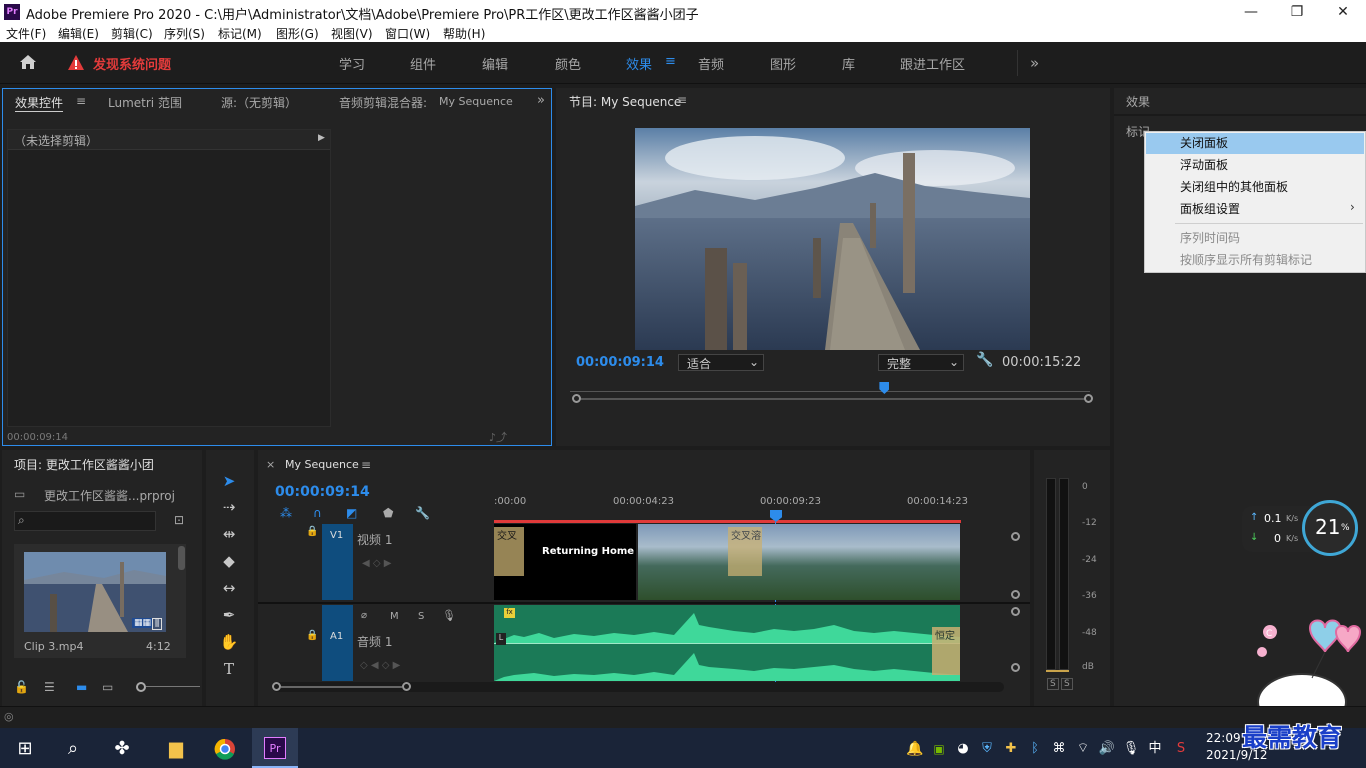  What do you see at coordinates (73, 749) in the screenshot?
I see `taskbar-search-icon: ⌕` at bounding box center [73, 749].